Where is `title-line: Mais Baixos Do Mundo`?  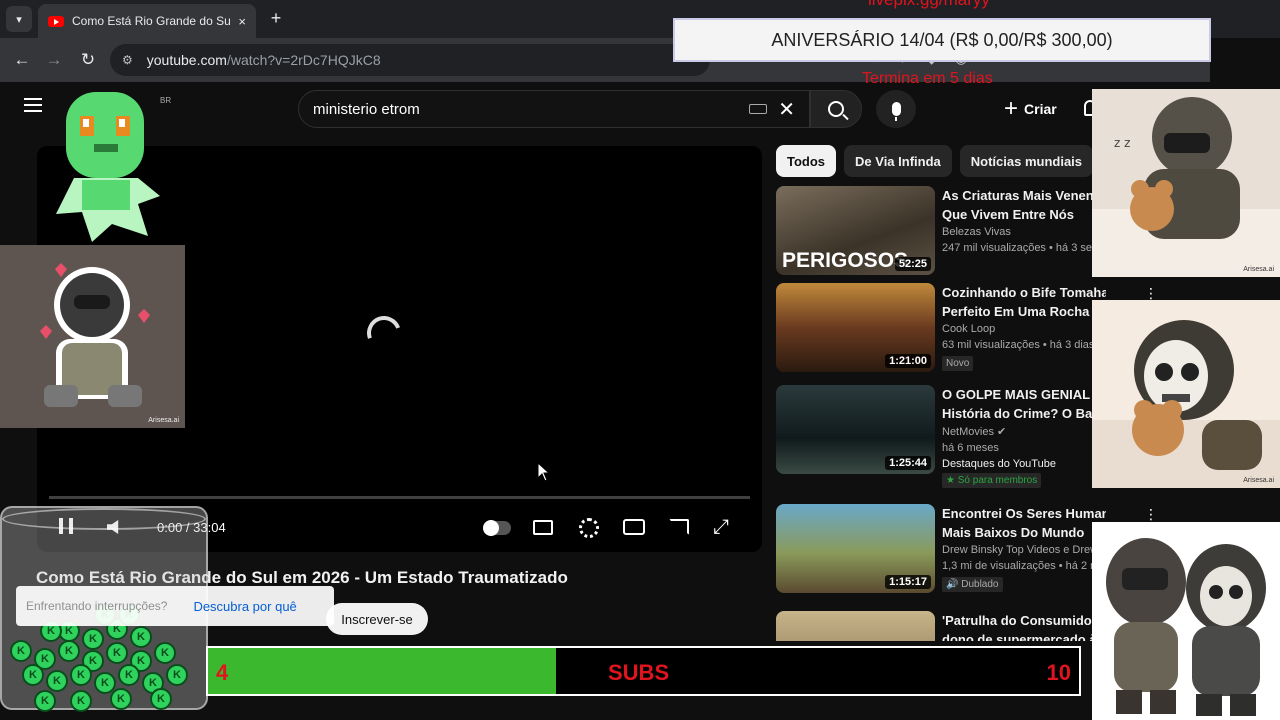
title-line: Mais Baixos Do Mundo is located at coordinates (1013, 532).